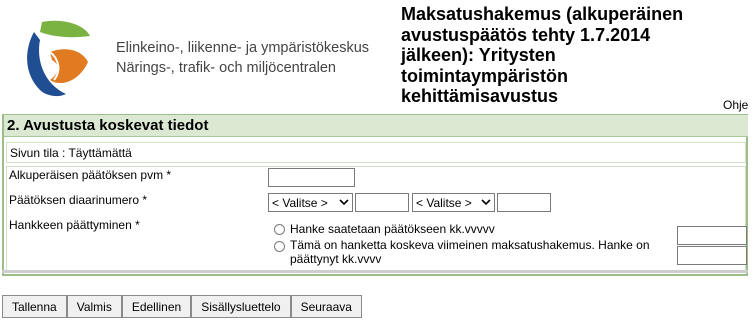 This screenshot has height=326, width=755. I want to click on decision-diary-number-label: Päätöksen diaarinumero *, so click(78, 200).